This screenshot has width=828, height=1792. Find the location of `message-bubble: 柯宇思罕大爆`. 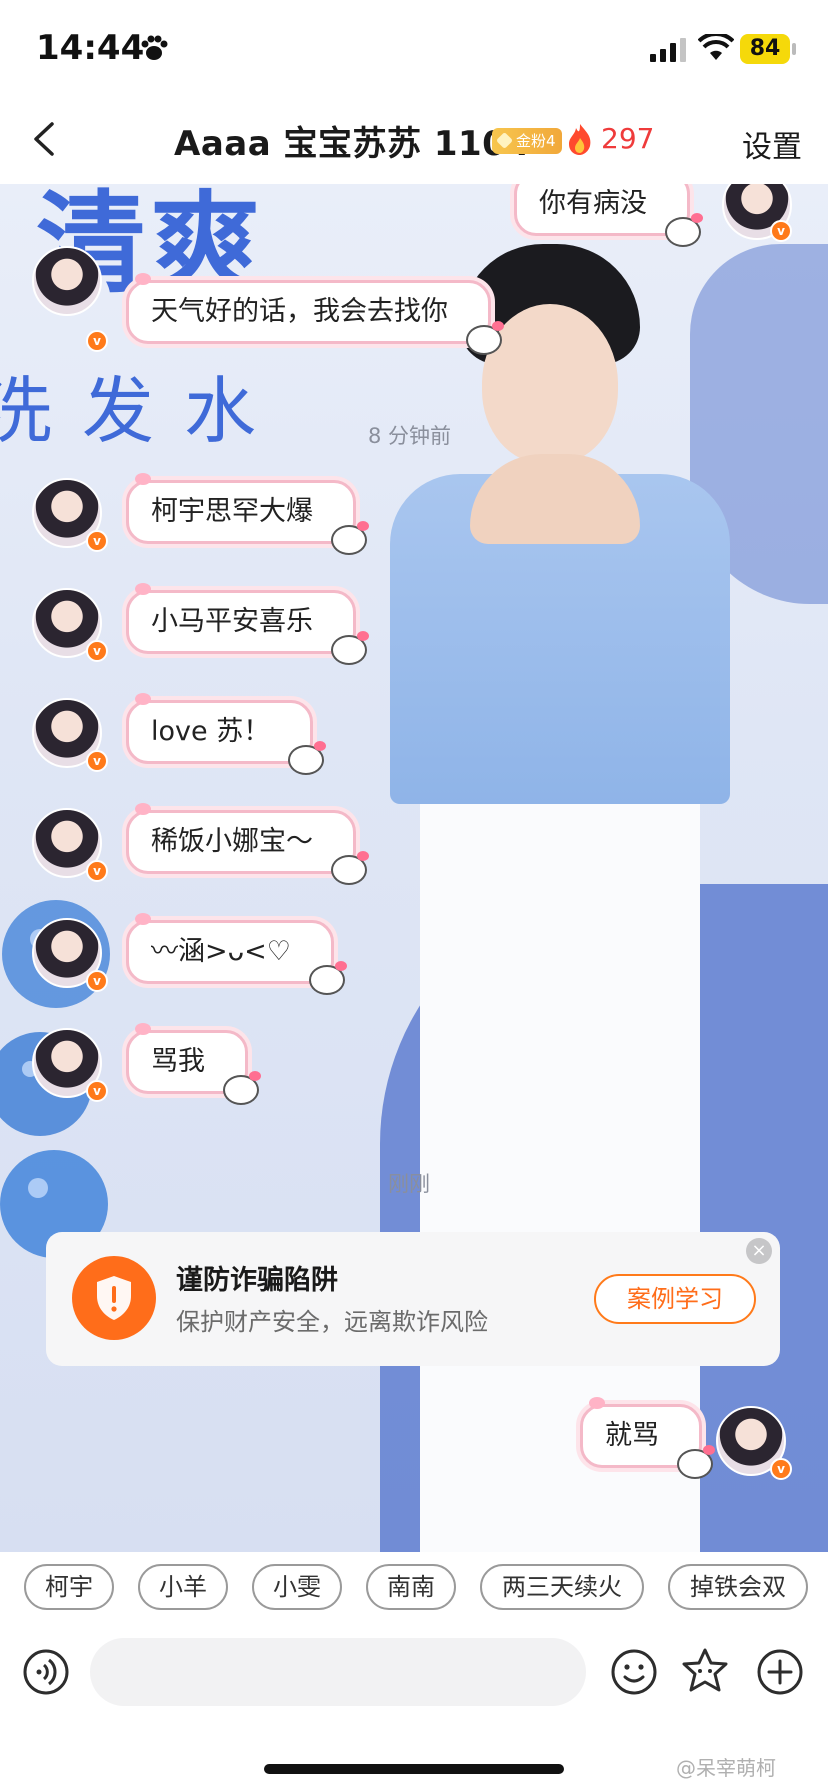

message-bubble: 柯宇思罕大爆 is located at coordinates (247, 514).